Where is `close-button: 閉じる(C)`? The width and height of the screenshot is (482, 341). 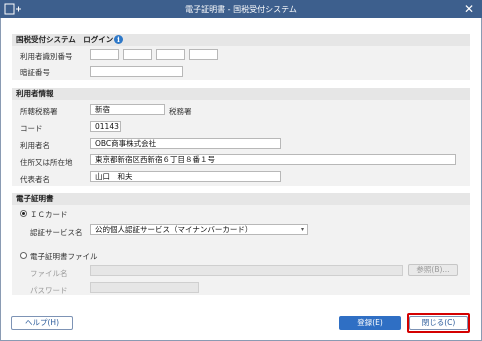 close-button: 閉じる(C) is located at coordinates (438, 323).